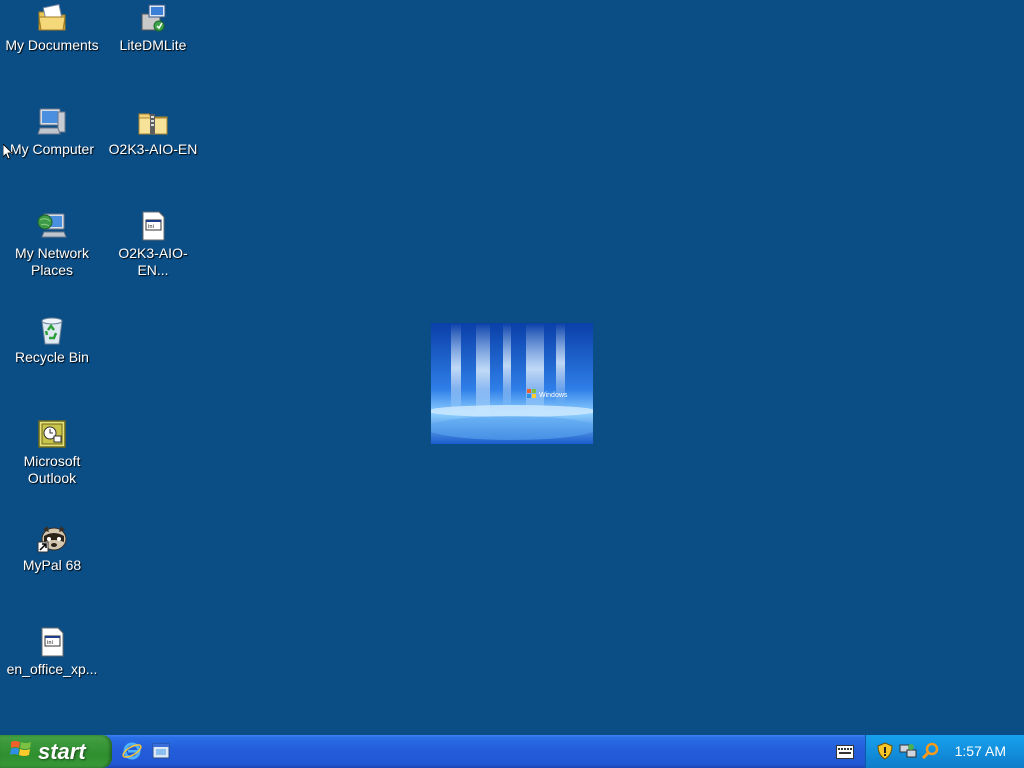  What do you see at coordinates (52, 45) in the screenshot?
I see `desktop-icon-label: My Documents` at bounding box center [52, 45].